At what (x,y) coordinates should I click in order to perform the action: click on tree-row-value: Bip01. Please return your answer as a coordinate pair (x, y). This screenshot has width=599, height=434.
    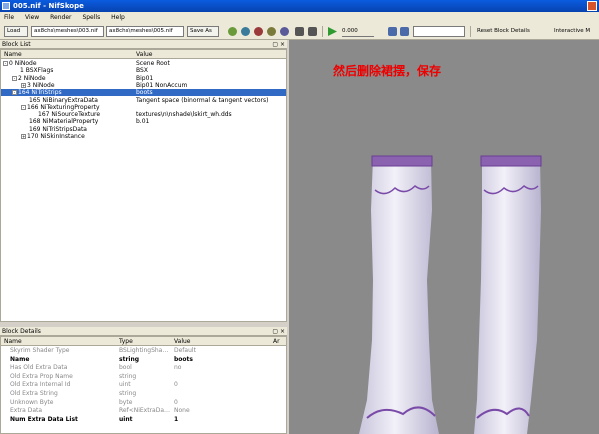
    Looking at the image, I should click on (145, 78).